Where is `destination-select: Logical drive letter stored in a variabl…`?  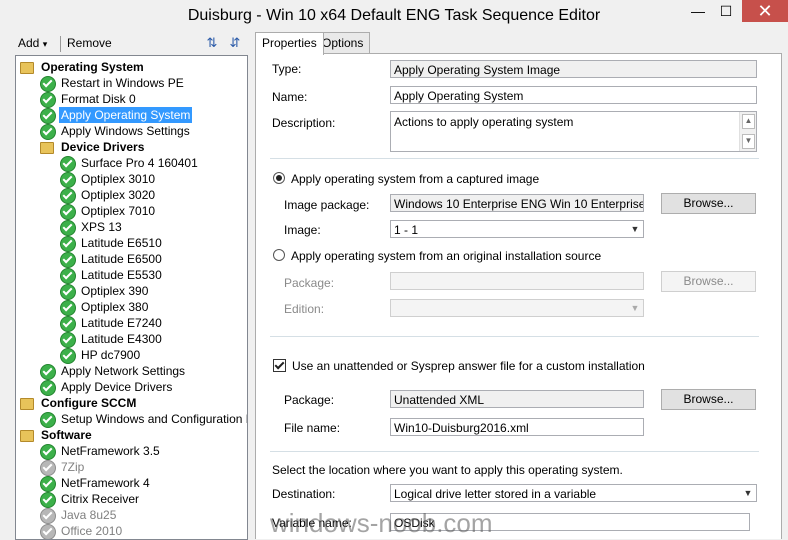 destination-select: Logical drive letter stored in a variabl… is located at coordinates (573, 493).